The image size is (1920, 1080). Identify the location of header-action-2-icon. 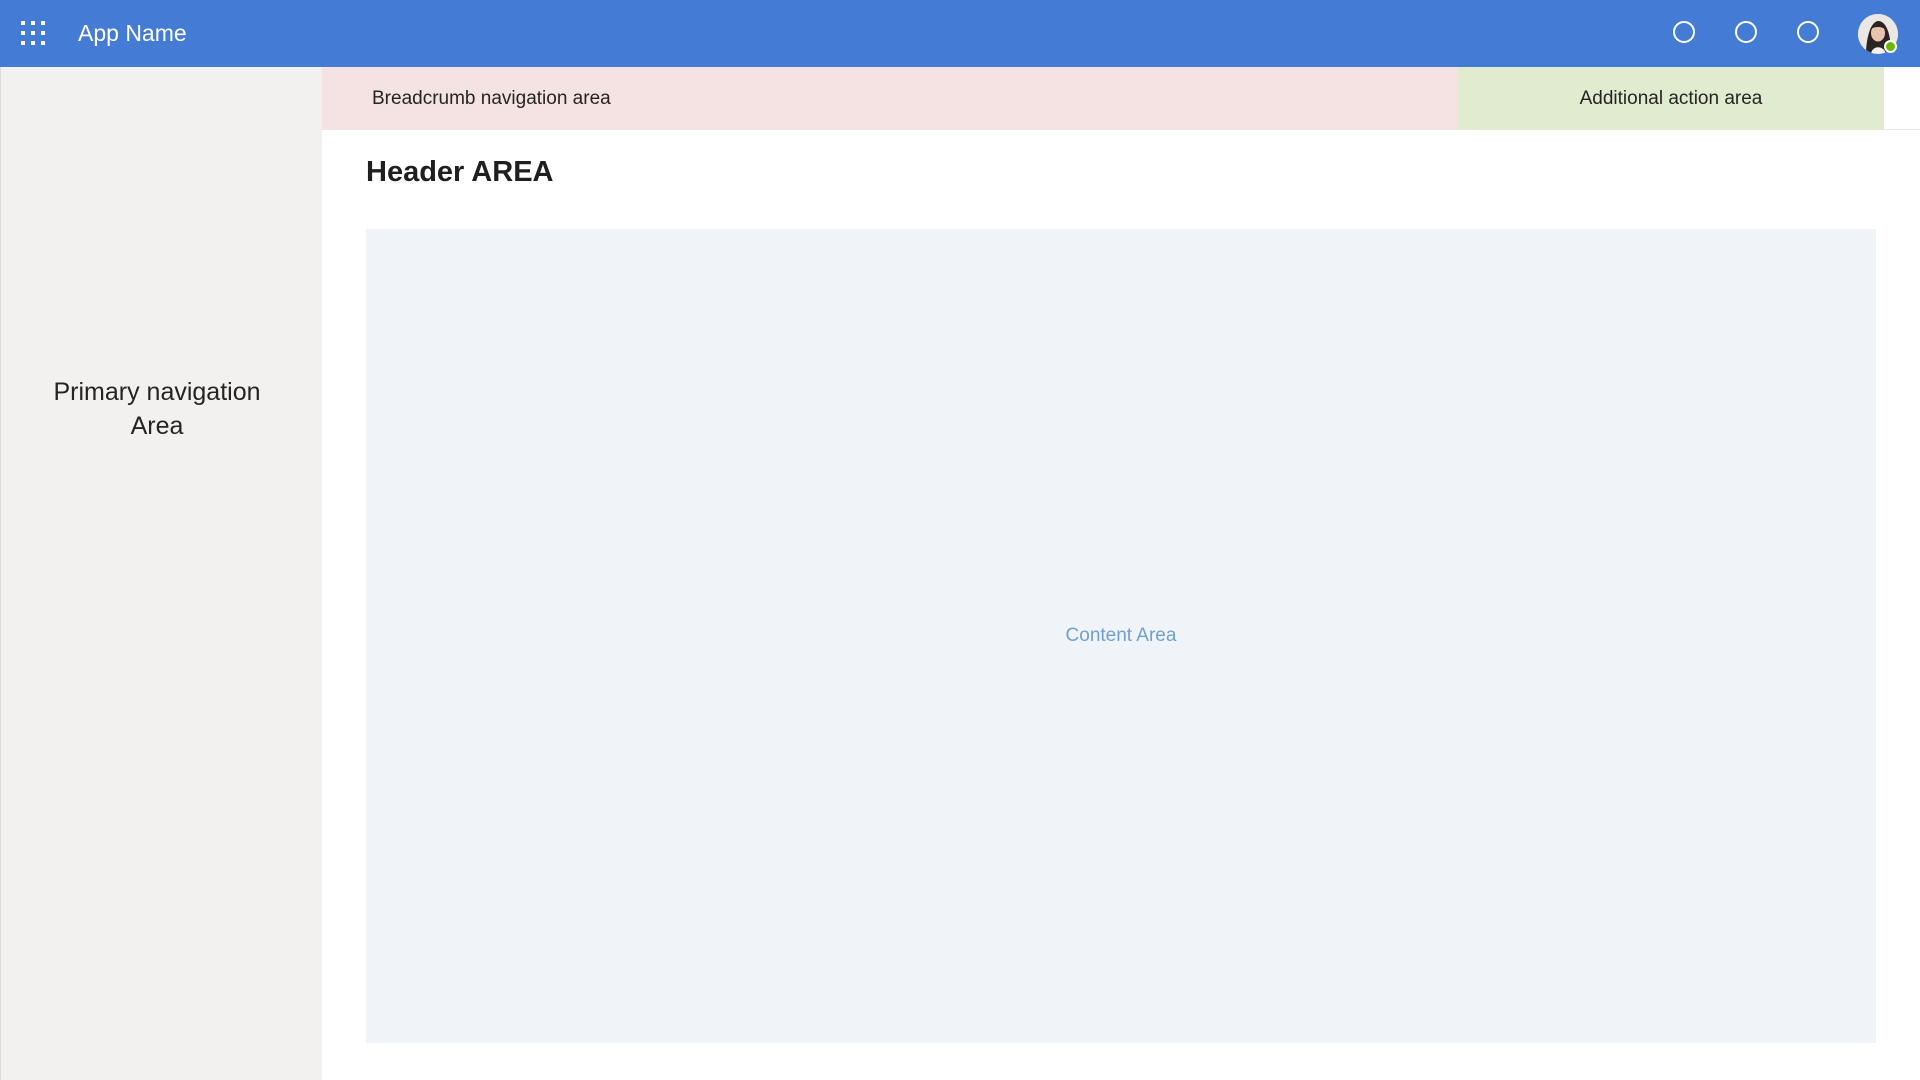
(1746, 32).